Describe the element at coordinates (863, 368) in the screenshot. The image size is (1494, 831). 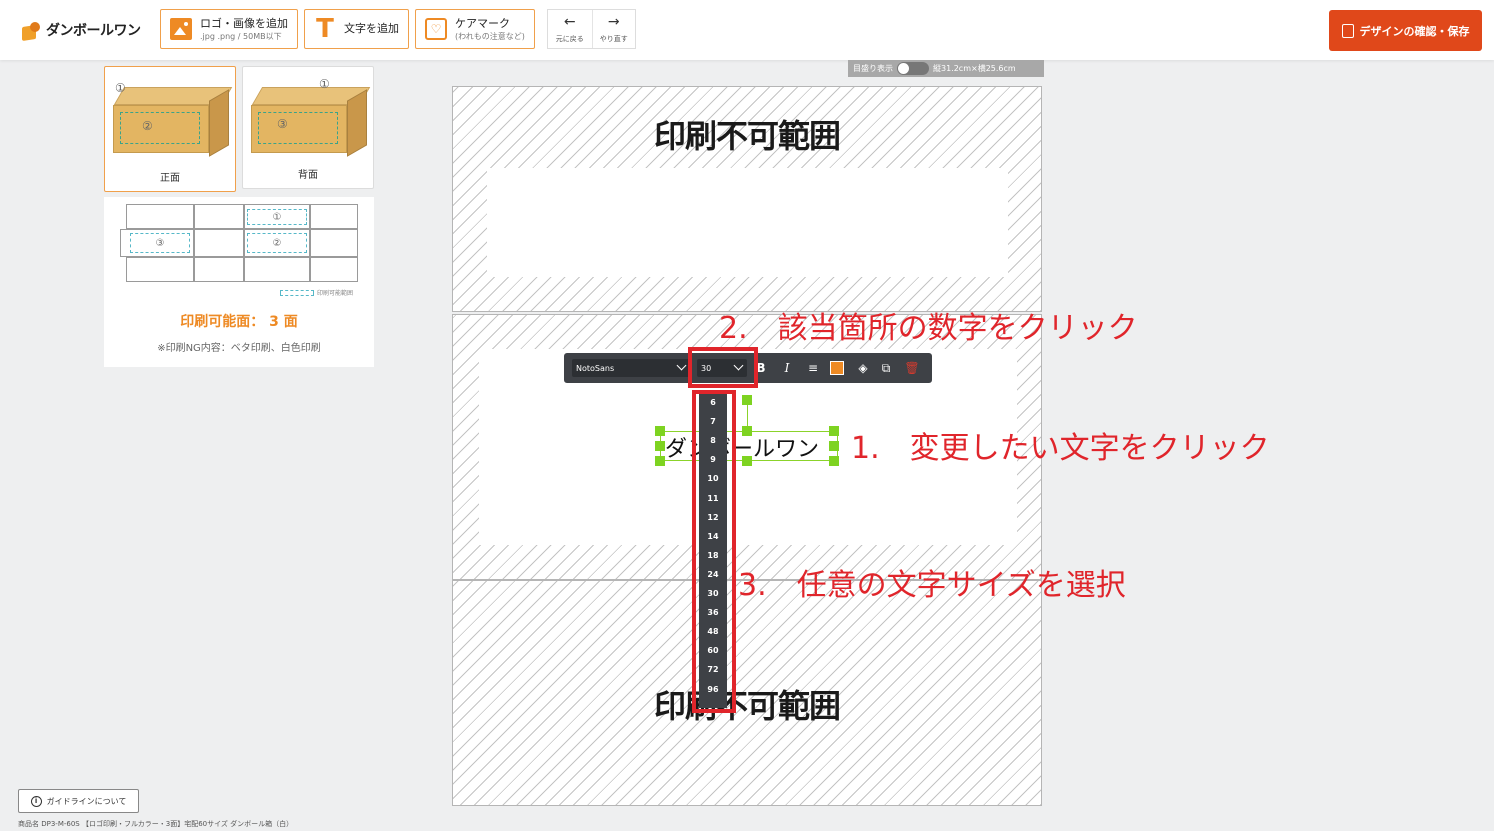
I see `layers-icon: ◈` at that location.